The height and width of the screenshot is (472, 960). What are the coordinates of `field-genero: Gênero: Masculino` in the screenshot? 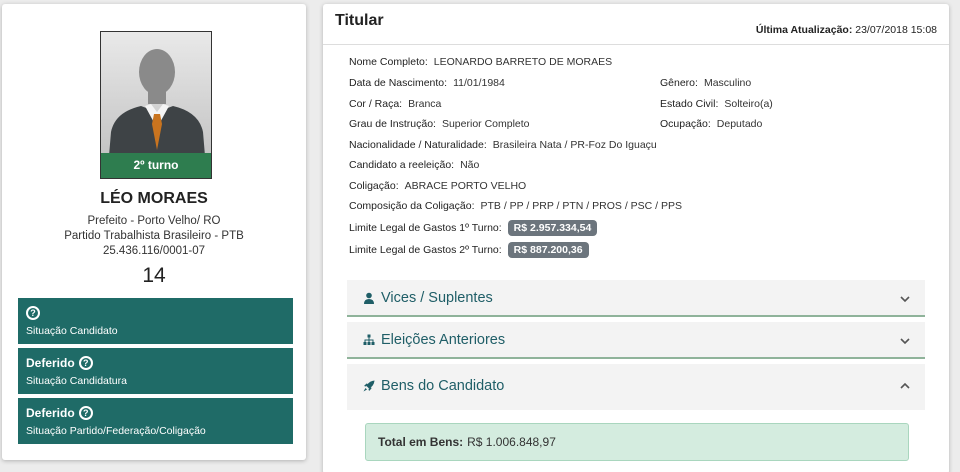 It's located at (705, 83).